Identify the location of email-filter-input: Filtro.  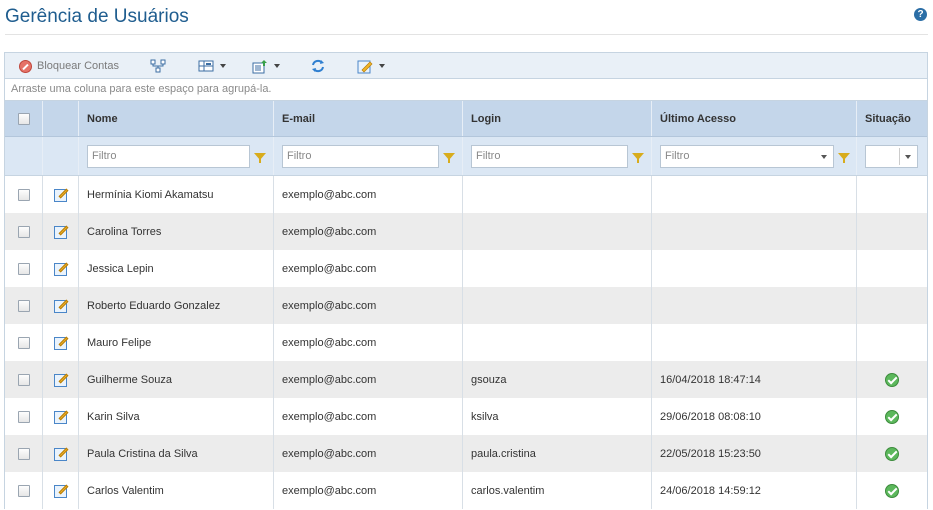
(360, 156).